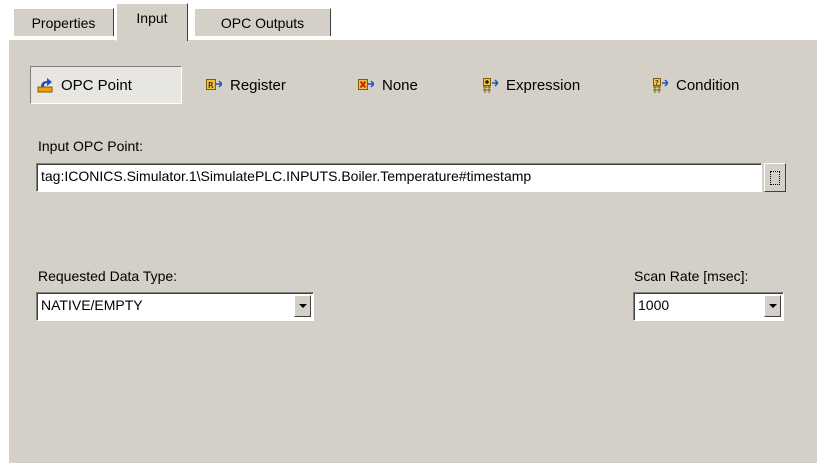  What do you see at coordinates (408, 20) in the screenshot?
I see `tab-strip: Properties Input OPC Outputs` at bounding box center [408, 20].